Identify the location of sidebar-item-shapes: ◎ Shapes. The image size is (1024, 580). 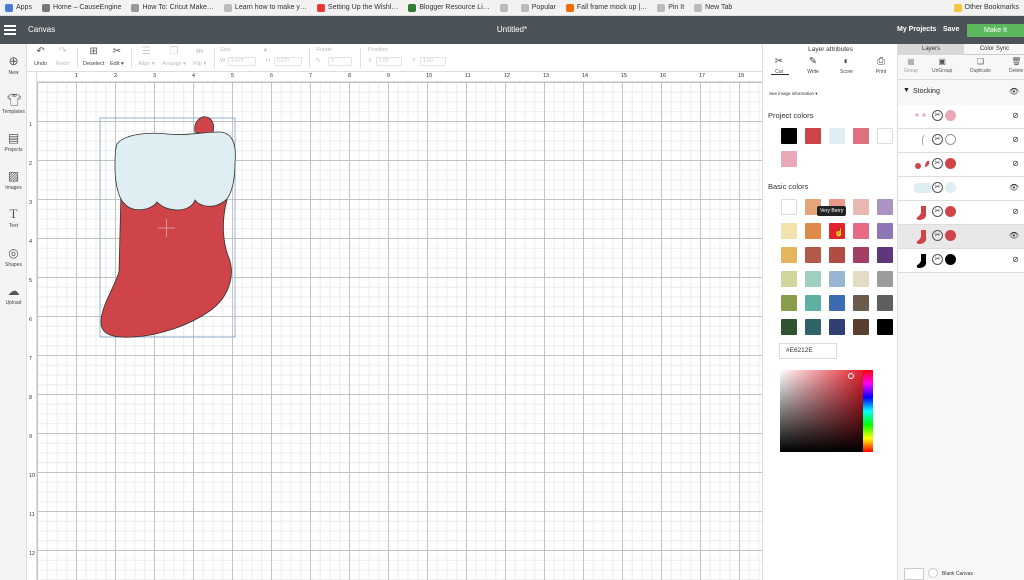
(13, 257).